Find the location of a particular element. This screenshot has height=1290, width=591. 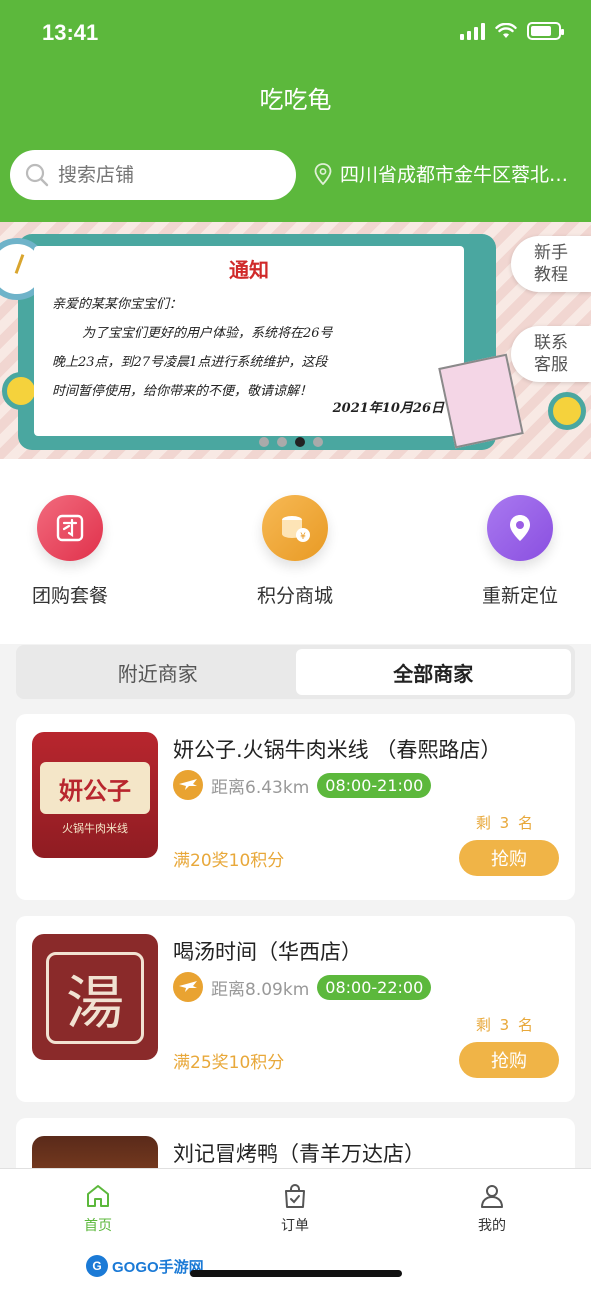

carousel-dot-active is located at coordinates (299, 442).